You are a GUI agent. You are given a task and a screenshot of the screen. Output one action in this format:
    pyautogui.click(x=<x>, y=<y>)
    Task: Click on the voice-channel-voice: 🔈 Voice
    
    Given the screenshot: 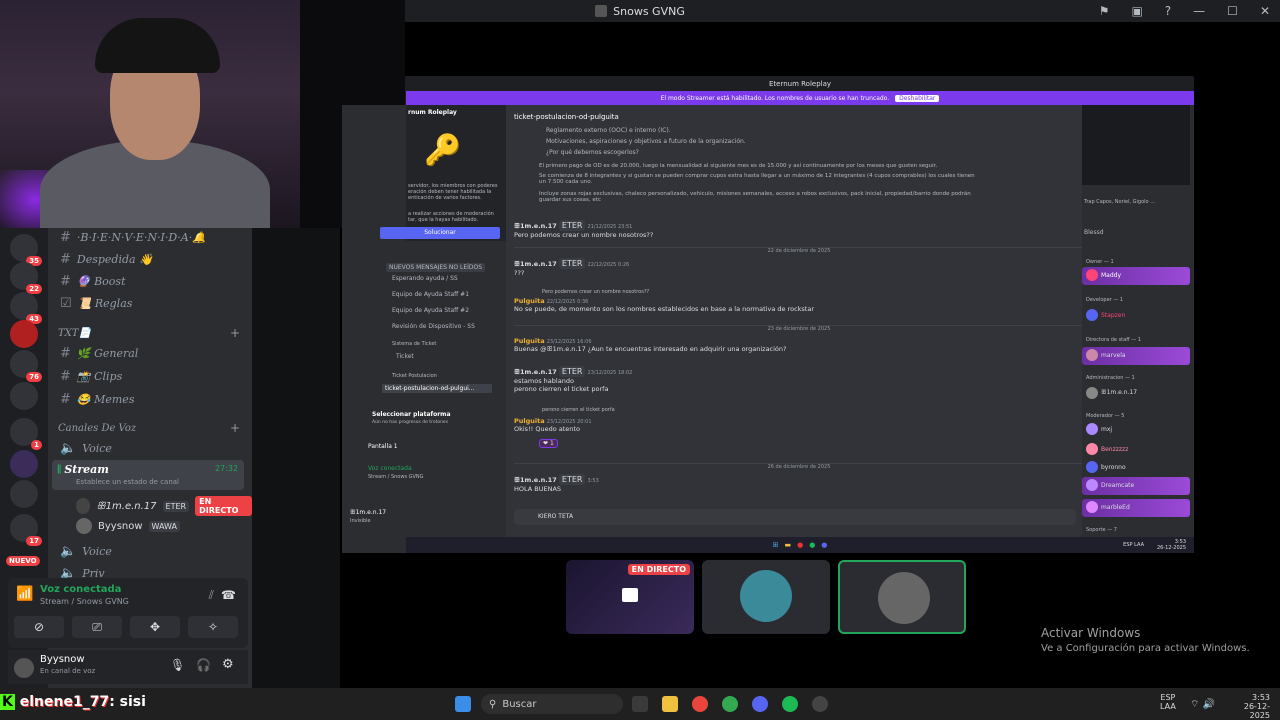 What is the action you would take?
    pyautogui.click(x=86, y=448)
    